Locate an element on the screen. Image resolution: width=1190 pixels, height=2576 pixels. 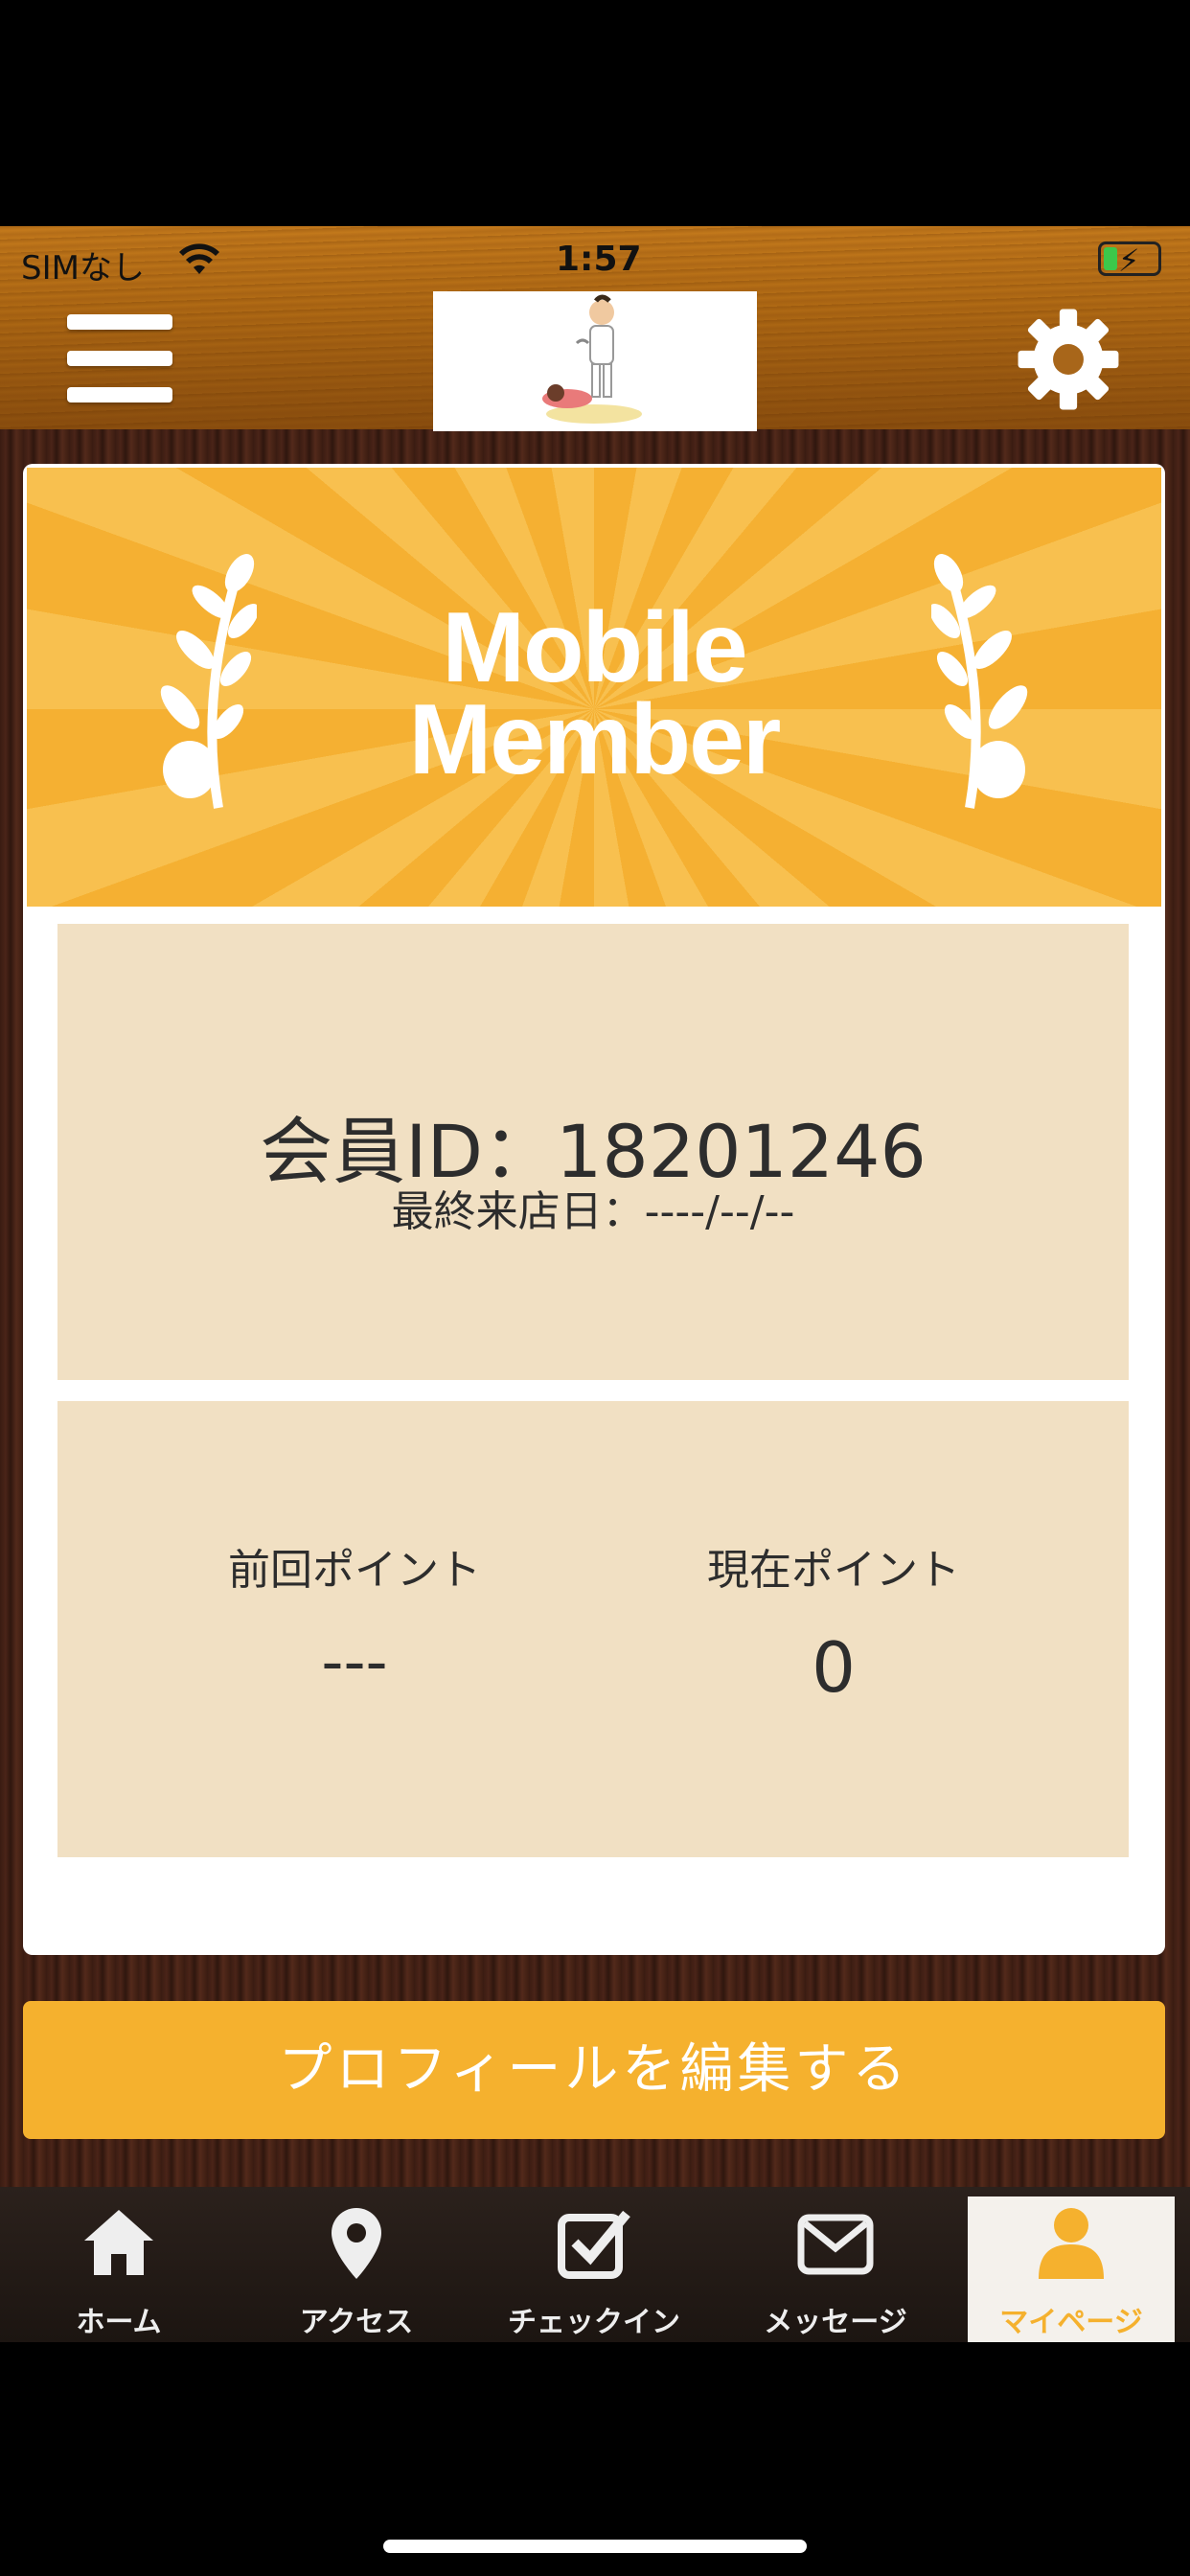
tab-home-label: ホーム is located at coordinates (119, 2322).